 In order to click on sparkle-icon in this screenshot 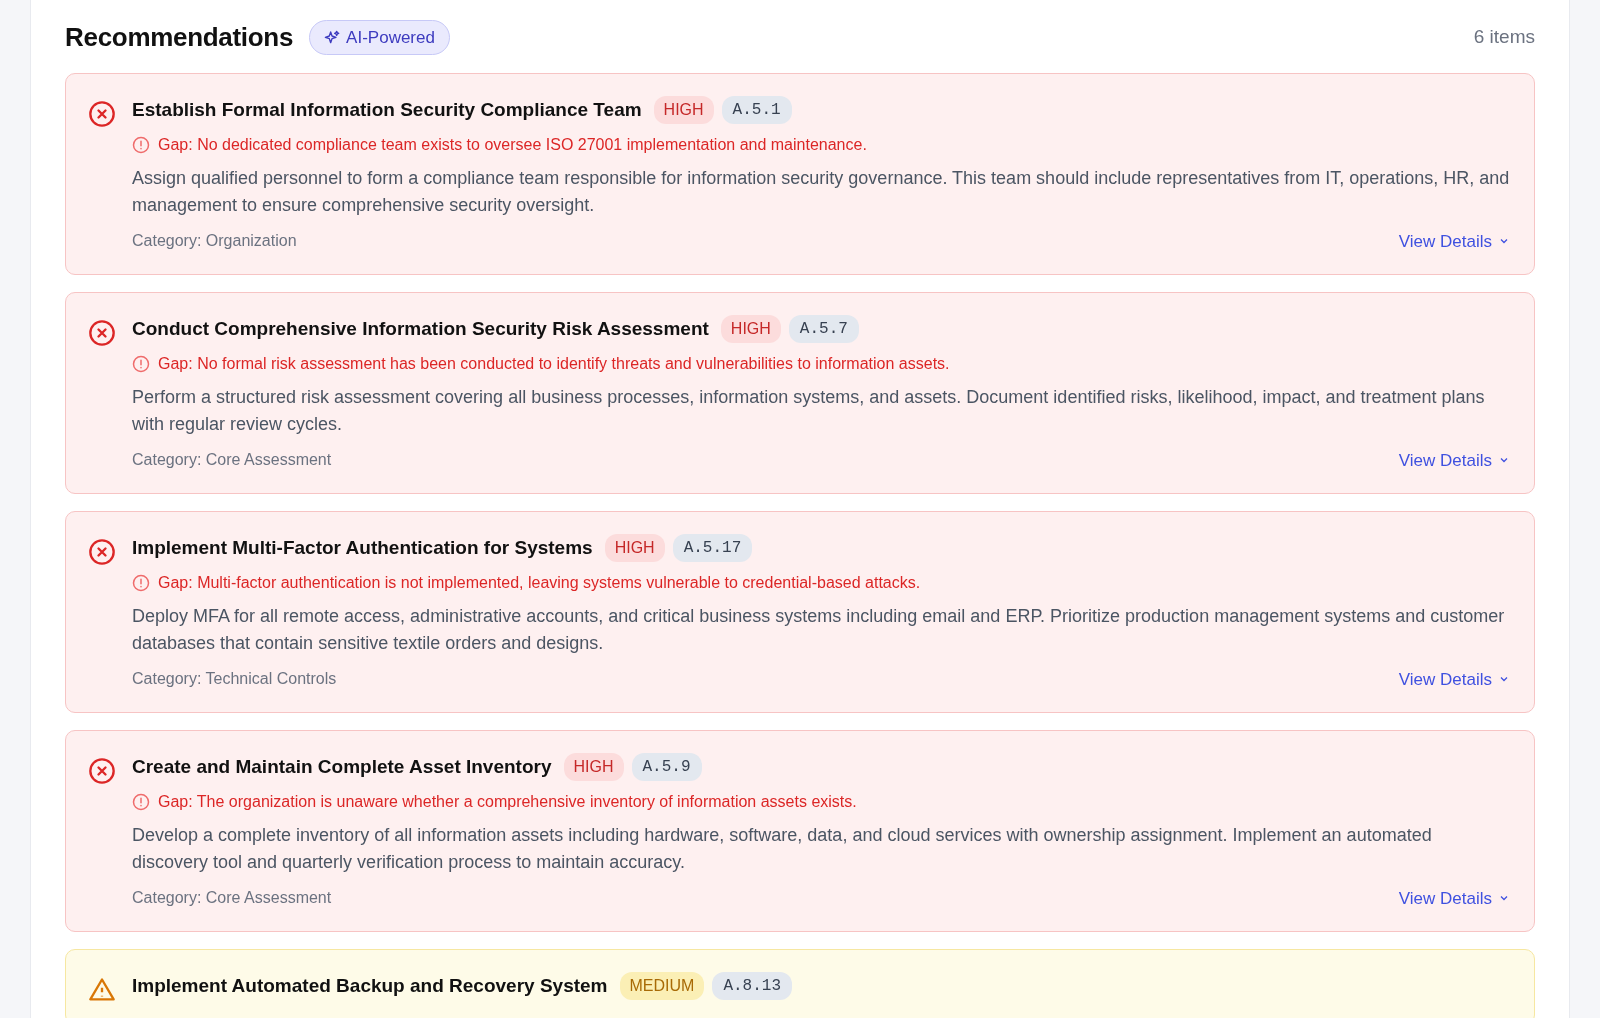, I will do `click(332, 37)`.